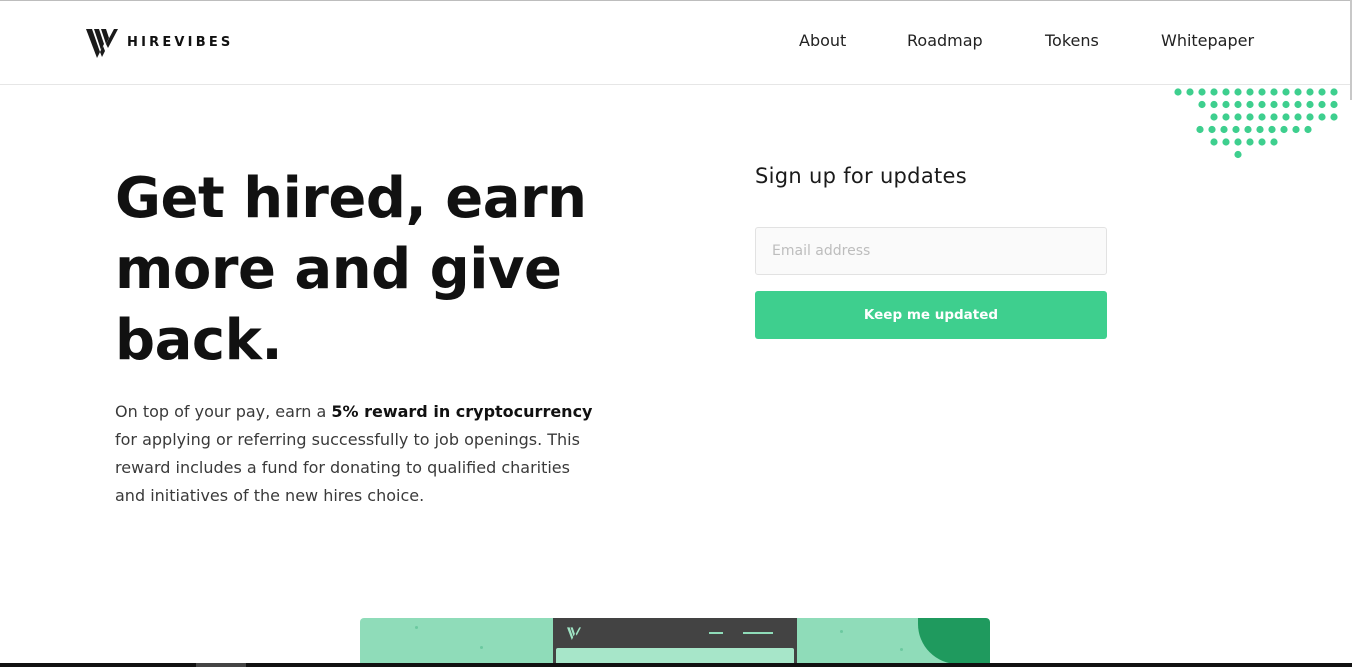  Describe the element at coordinates (822, 40) in the screenshot. I see `nav-about-link: About` at that location.